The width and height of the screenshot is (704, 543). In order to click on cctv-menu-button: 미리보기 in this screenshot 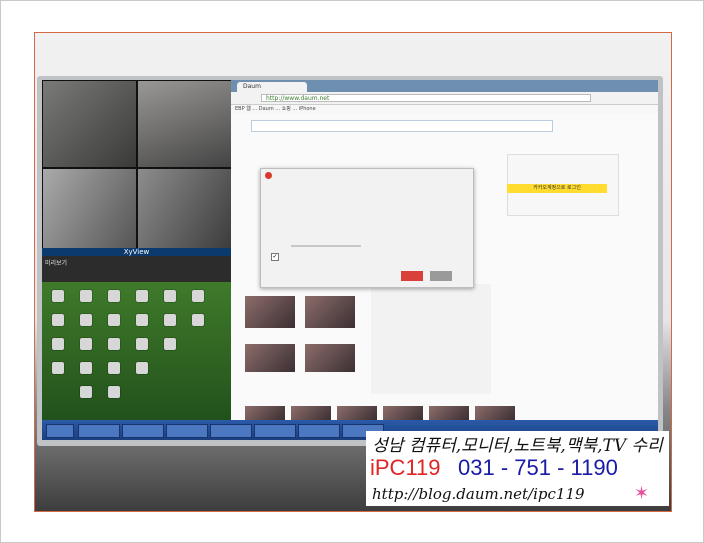, I will do `click(56, 262)`.